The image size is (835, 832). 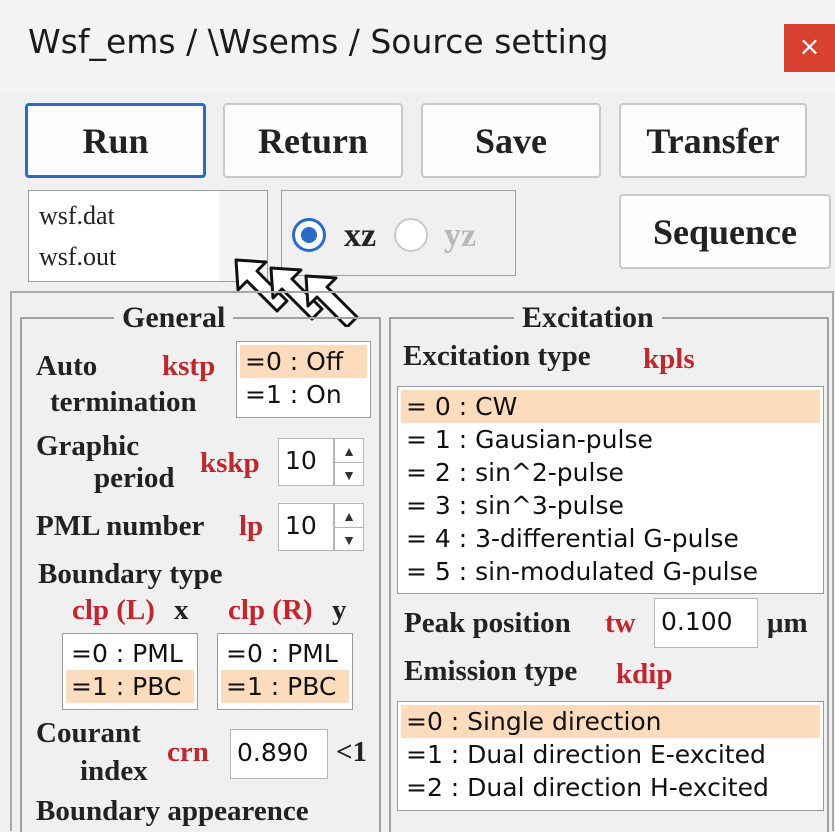 I want to click on emission-type-label: Emission type, so click(x=491, y=671).